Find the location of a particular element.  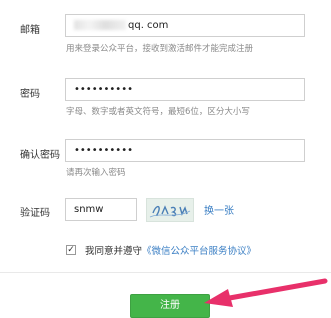

captcha-glyphs is located at coordinates (170, 211).